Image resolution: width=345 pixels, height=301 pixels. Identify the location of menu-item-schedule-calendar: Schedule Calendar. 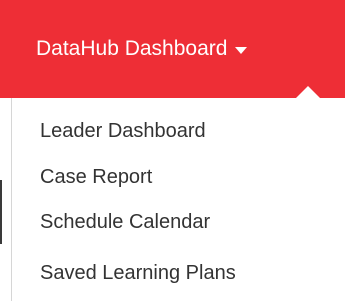
(125, 222).